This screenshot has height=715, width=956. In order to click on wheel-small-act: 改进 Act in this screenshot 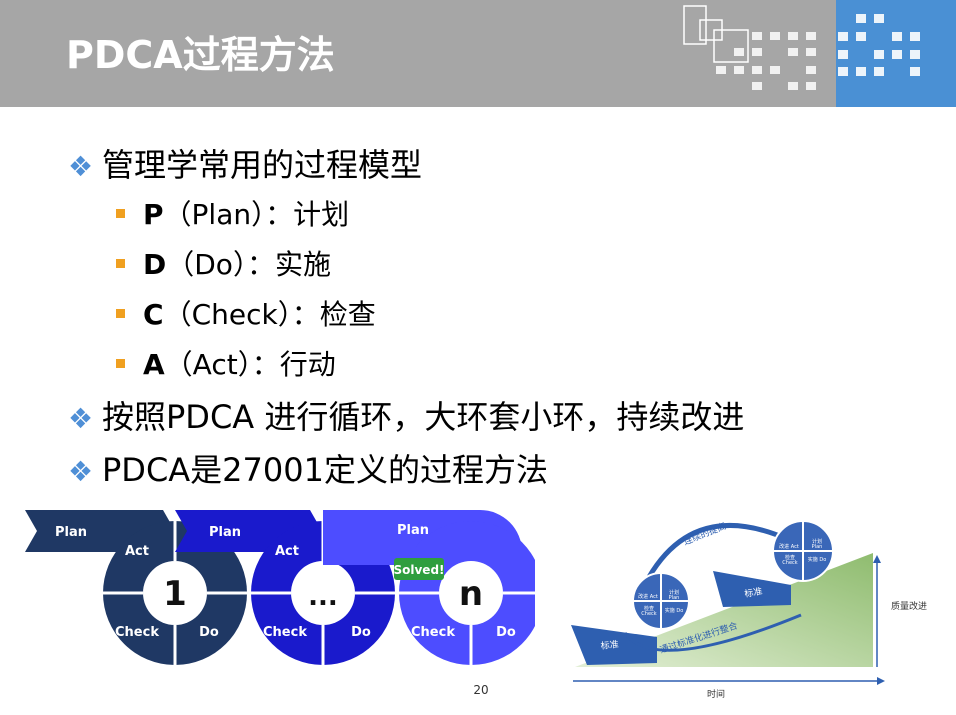, I will do `click(648, 596)`.